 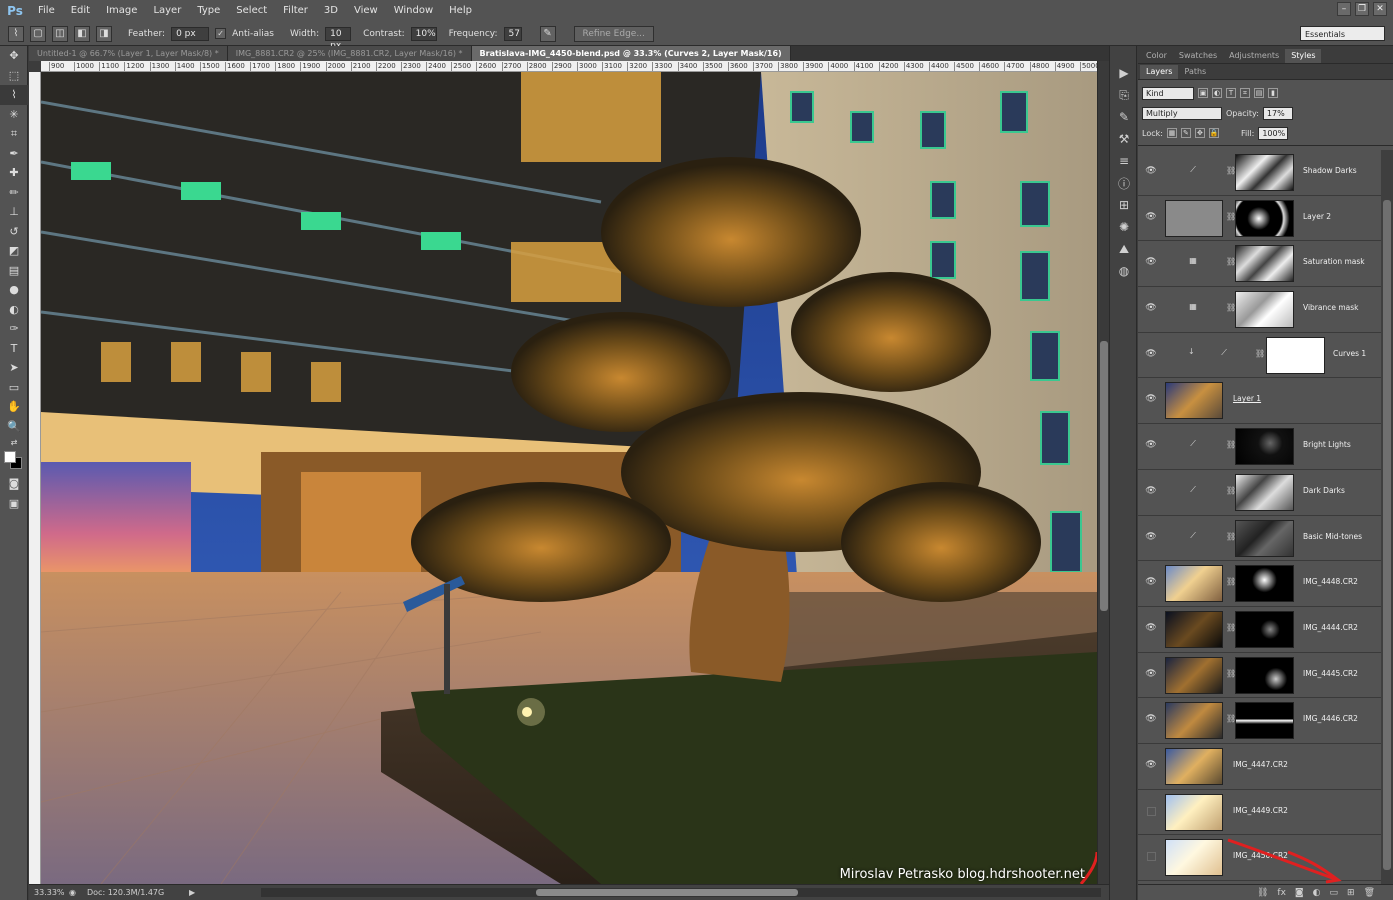 What do you see at coordinates (1247, 398) in the screenshot?
I see `layer-name: Layer 1` at bounding box center [1247, 398].